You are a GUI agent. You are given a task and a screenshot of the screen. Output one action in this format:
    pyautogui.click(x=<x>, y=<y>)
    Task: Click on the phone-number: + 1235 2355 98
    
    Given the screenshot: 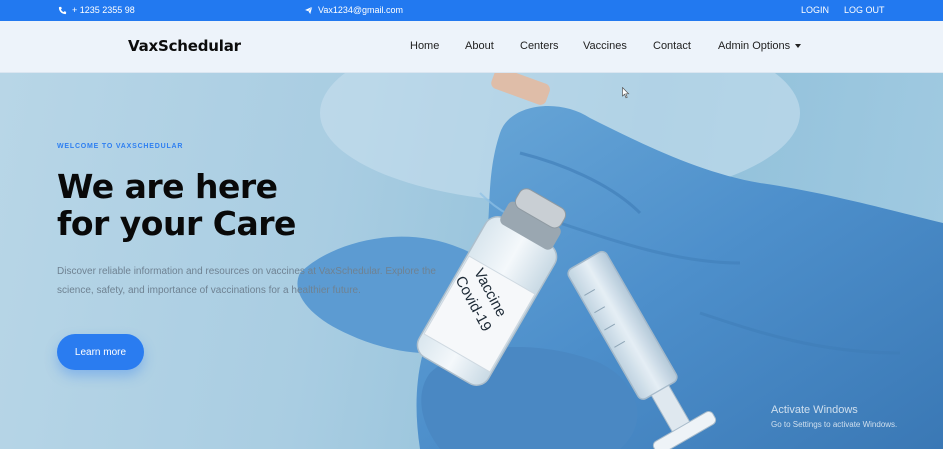 What is the action you would take?
    pyautogui.click(x=103, y=10)
    